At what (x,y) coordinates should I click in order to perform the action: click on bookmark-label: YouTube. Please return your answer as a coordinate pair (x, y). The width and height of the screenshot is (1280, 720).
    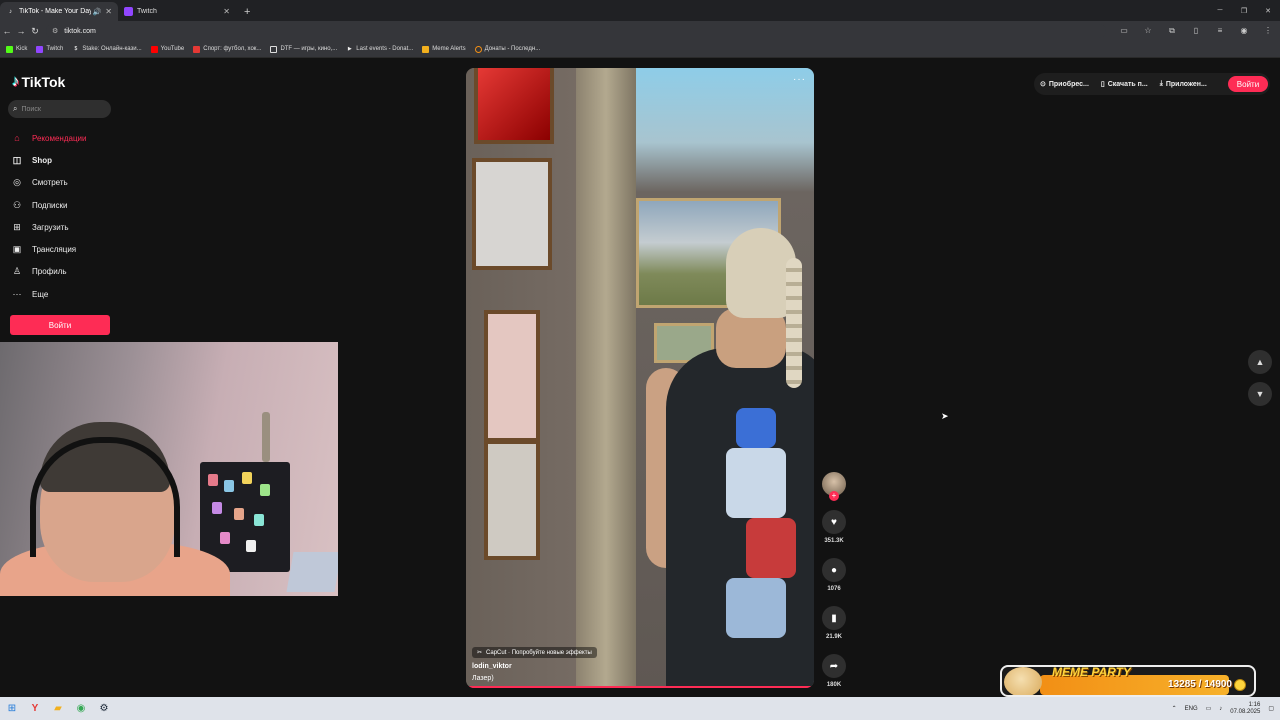
    Looking at the image, I should click on (172, 49).